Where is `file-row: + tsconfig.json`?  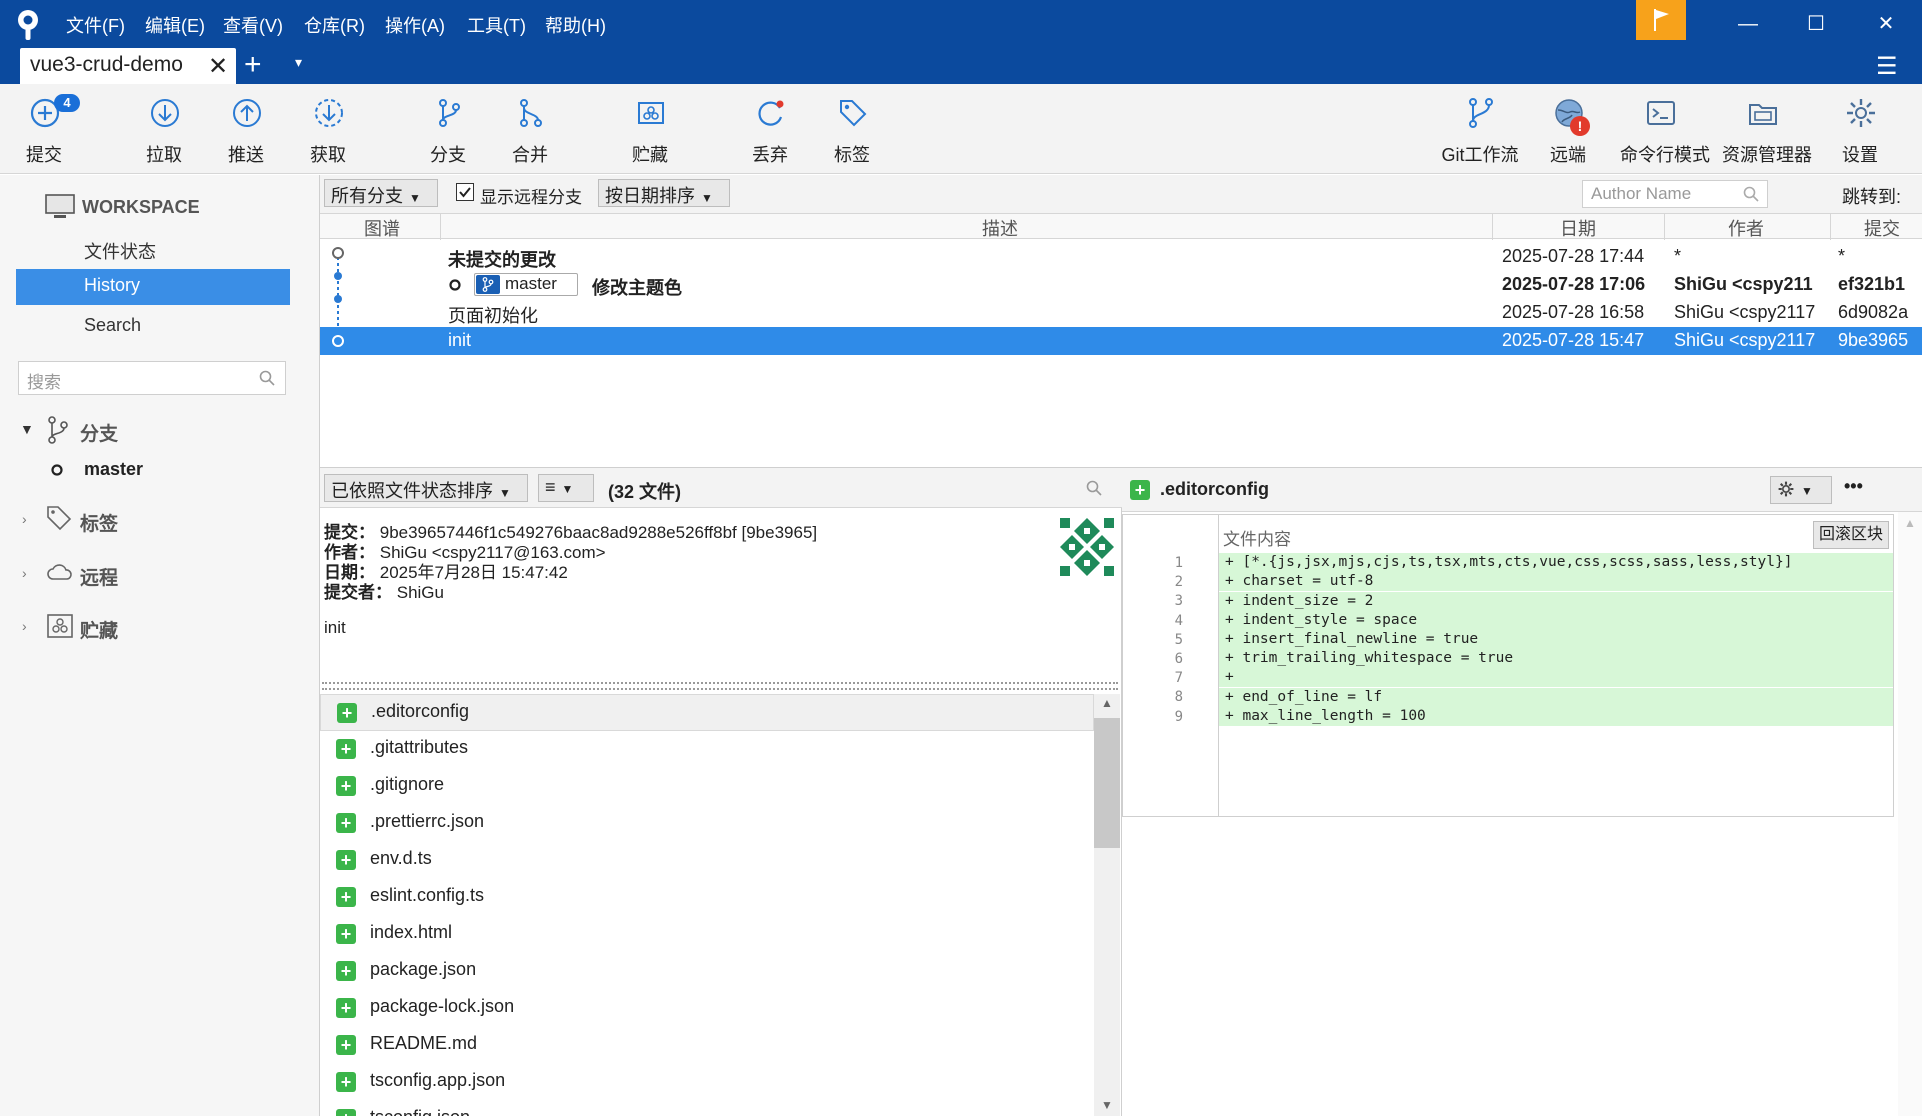 file-row: + tsconfig.json is located at coordinates (707, 1108).